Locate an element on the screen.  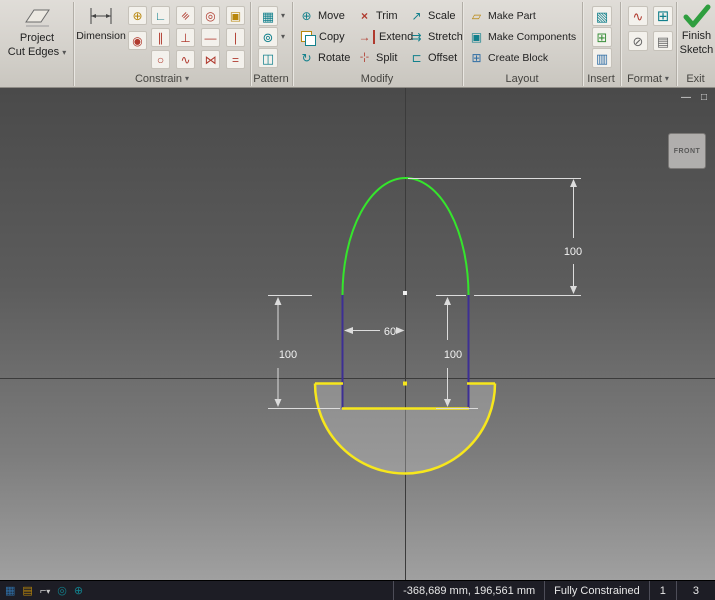
import-points-button: ⊞ is located at coordinates (602, 36).